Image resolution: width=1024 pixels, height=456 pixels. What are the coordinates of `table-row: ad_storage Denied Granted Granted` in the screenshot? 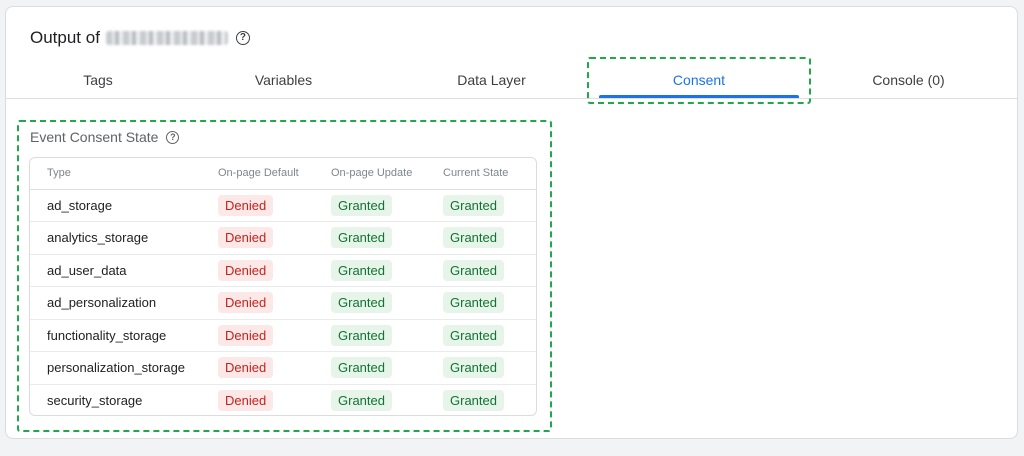 It's located at (283, 205).